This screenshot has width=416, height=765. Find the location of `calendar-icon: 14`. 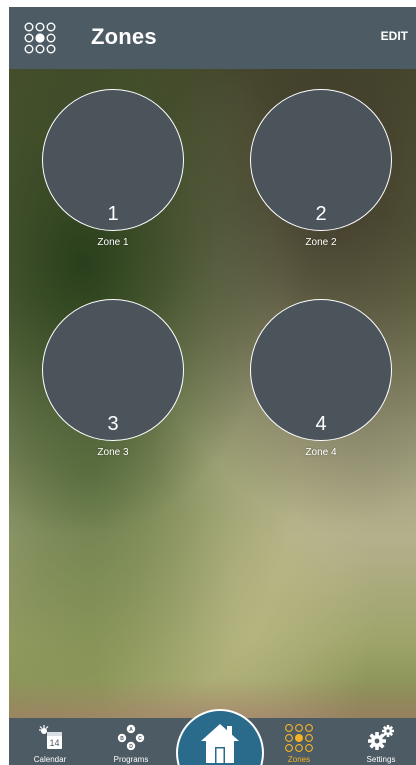

calendar-icon: 14 is located at coordinates (50, 740).